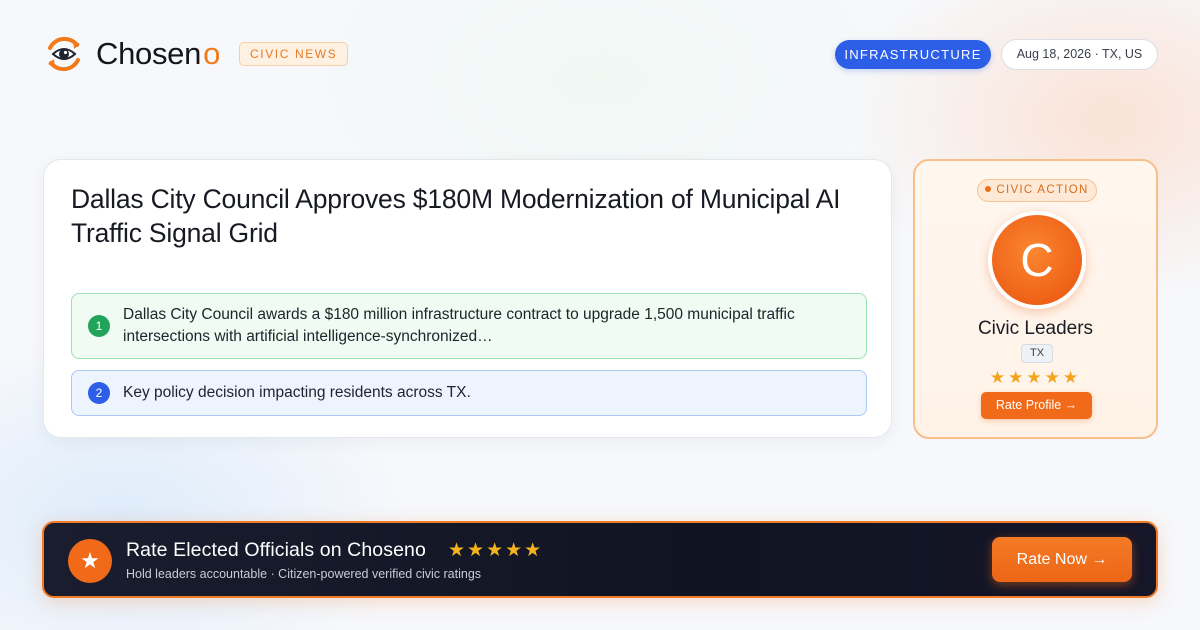  Describe the element at coordinates (64, 54) in the screenshot. I see `eye-logo-icon` at that location.